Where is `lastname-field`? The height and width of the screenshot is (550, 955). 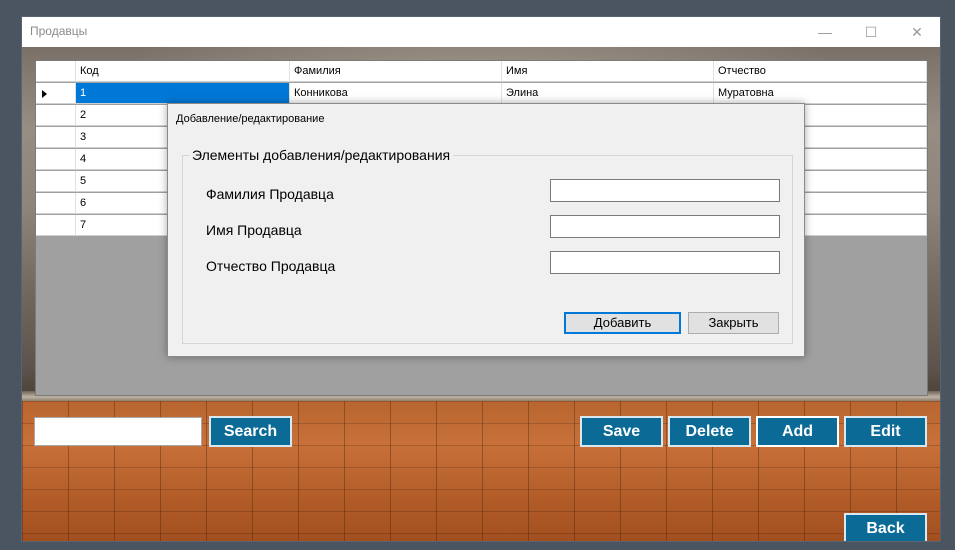
lastname-field is located at coordinates (665, 190).